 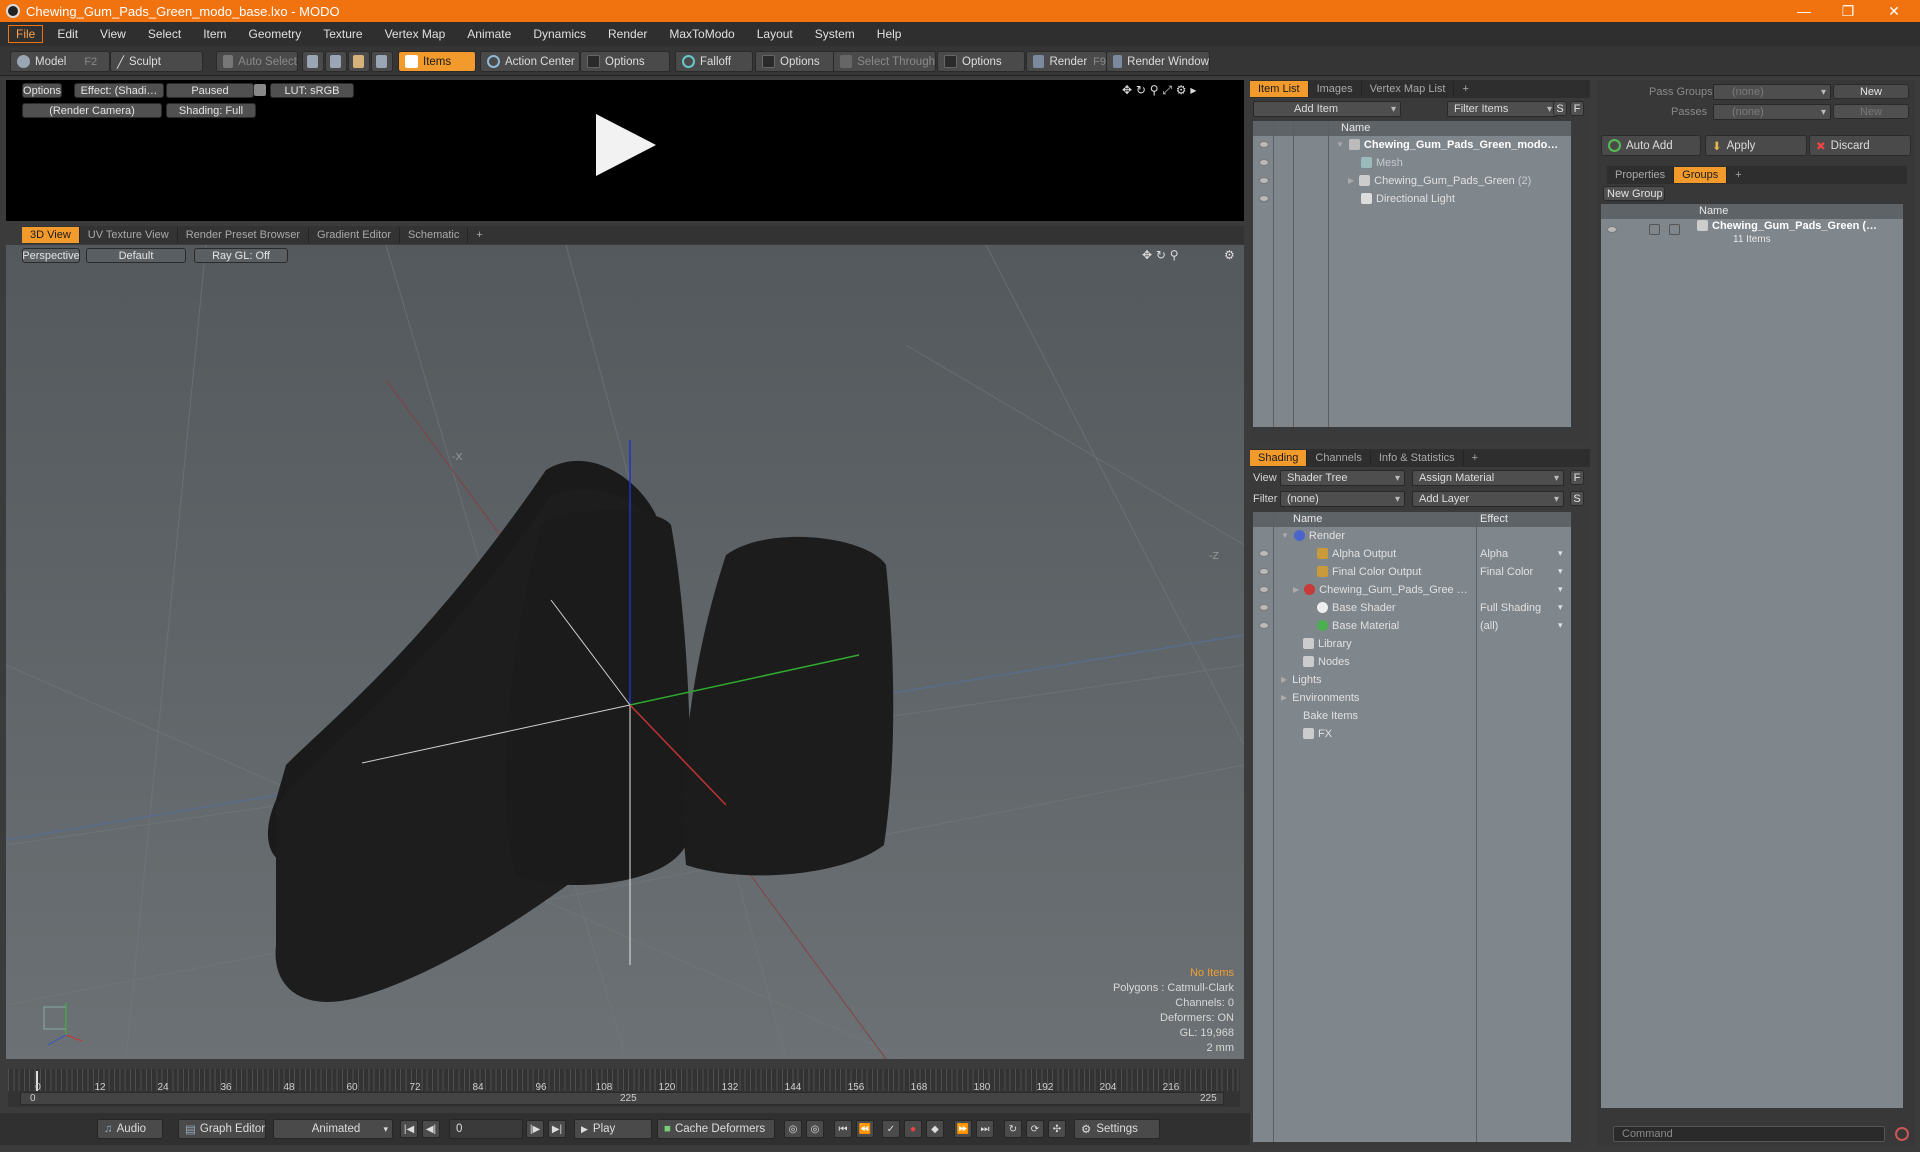 I want to click on preview-nav-icons: ✥ ↻ ⚲ ⤢ ⚙ ▸, so click(x=1182, y=90).